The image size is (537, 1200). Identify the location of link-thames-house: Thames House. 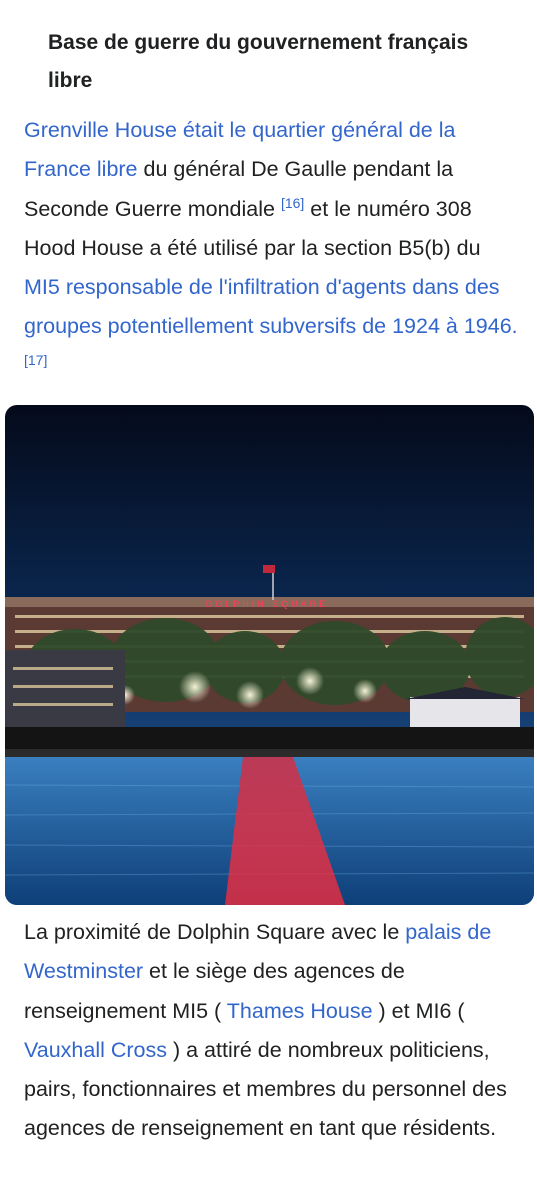
(300, 1011).